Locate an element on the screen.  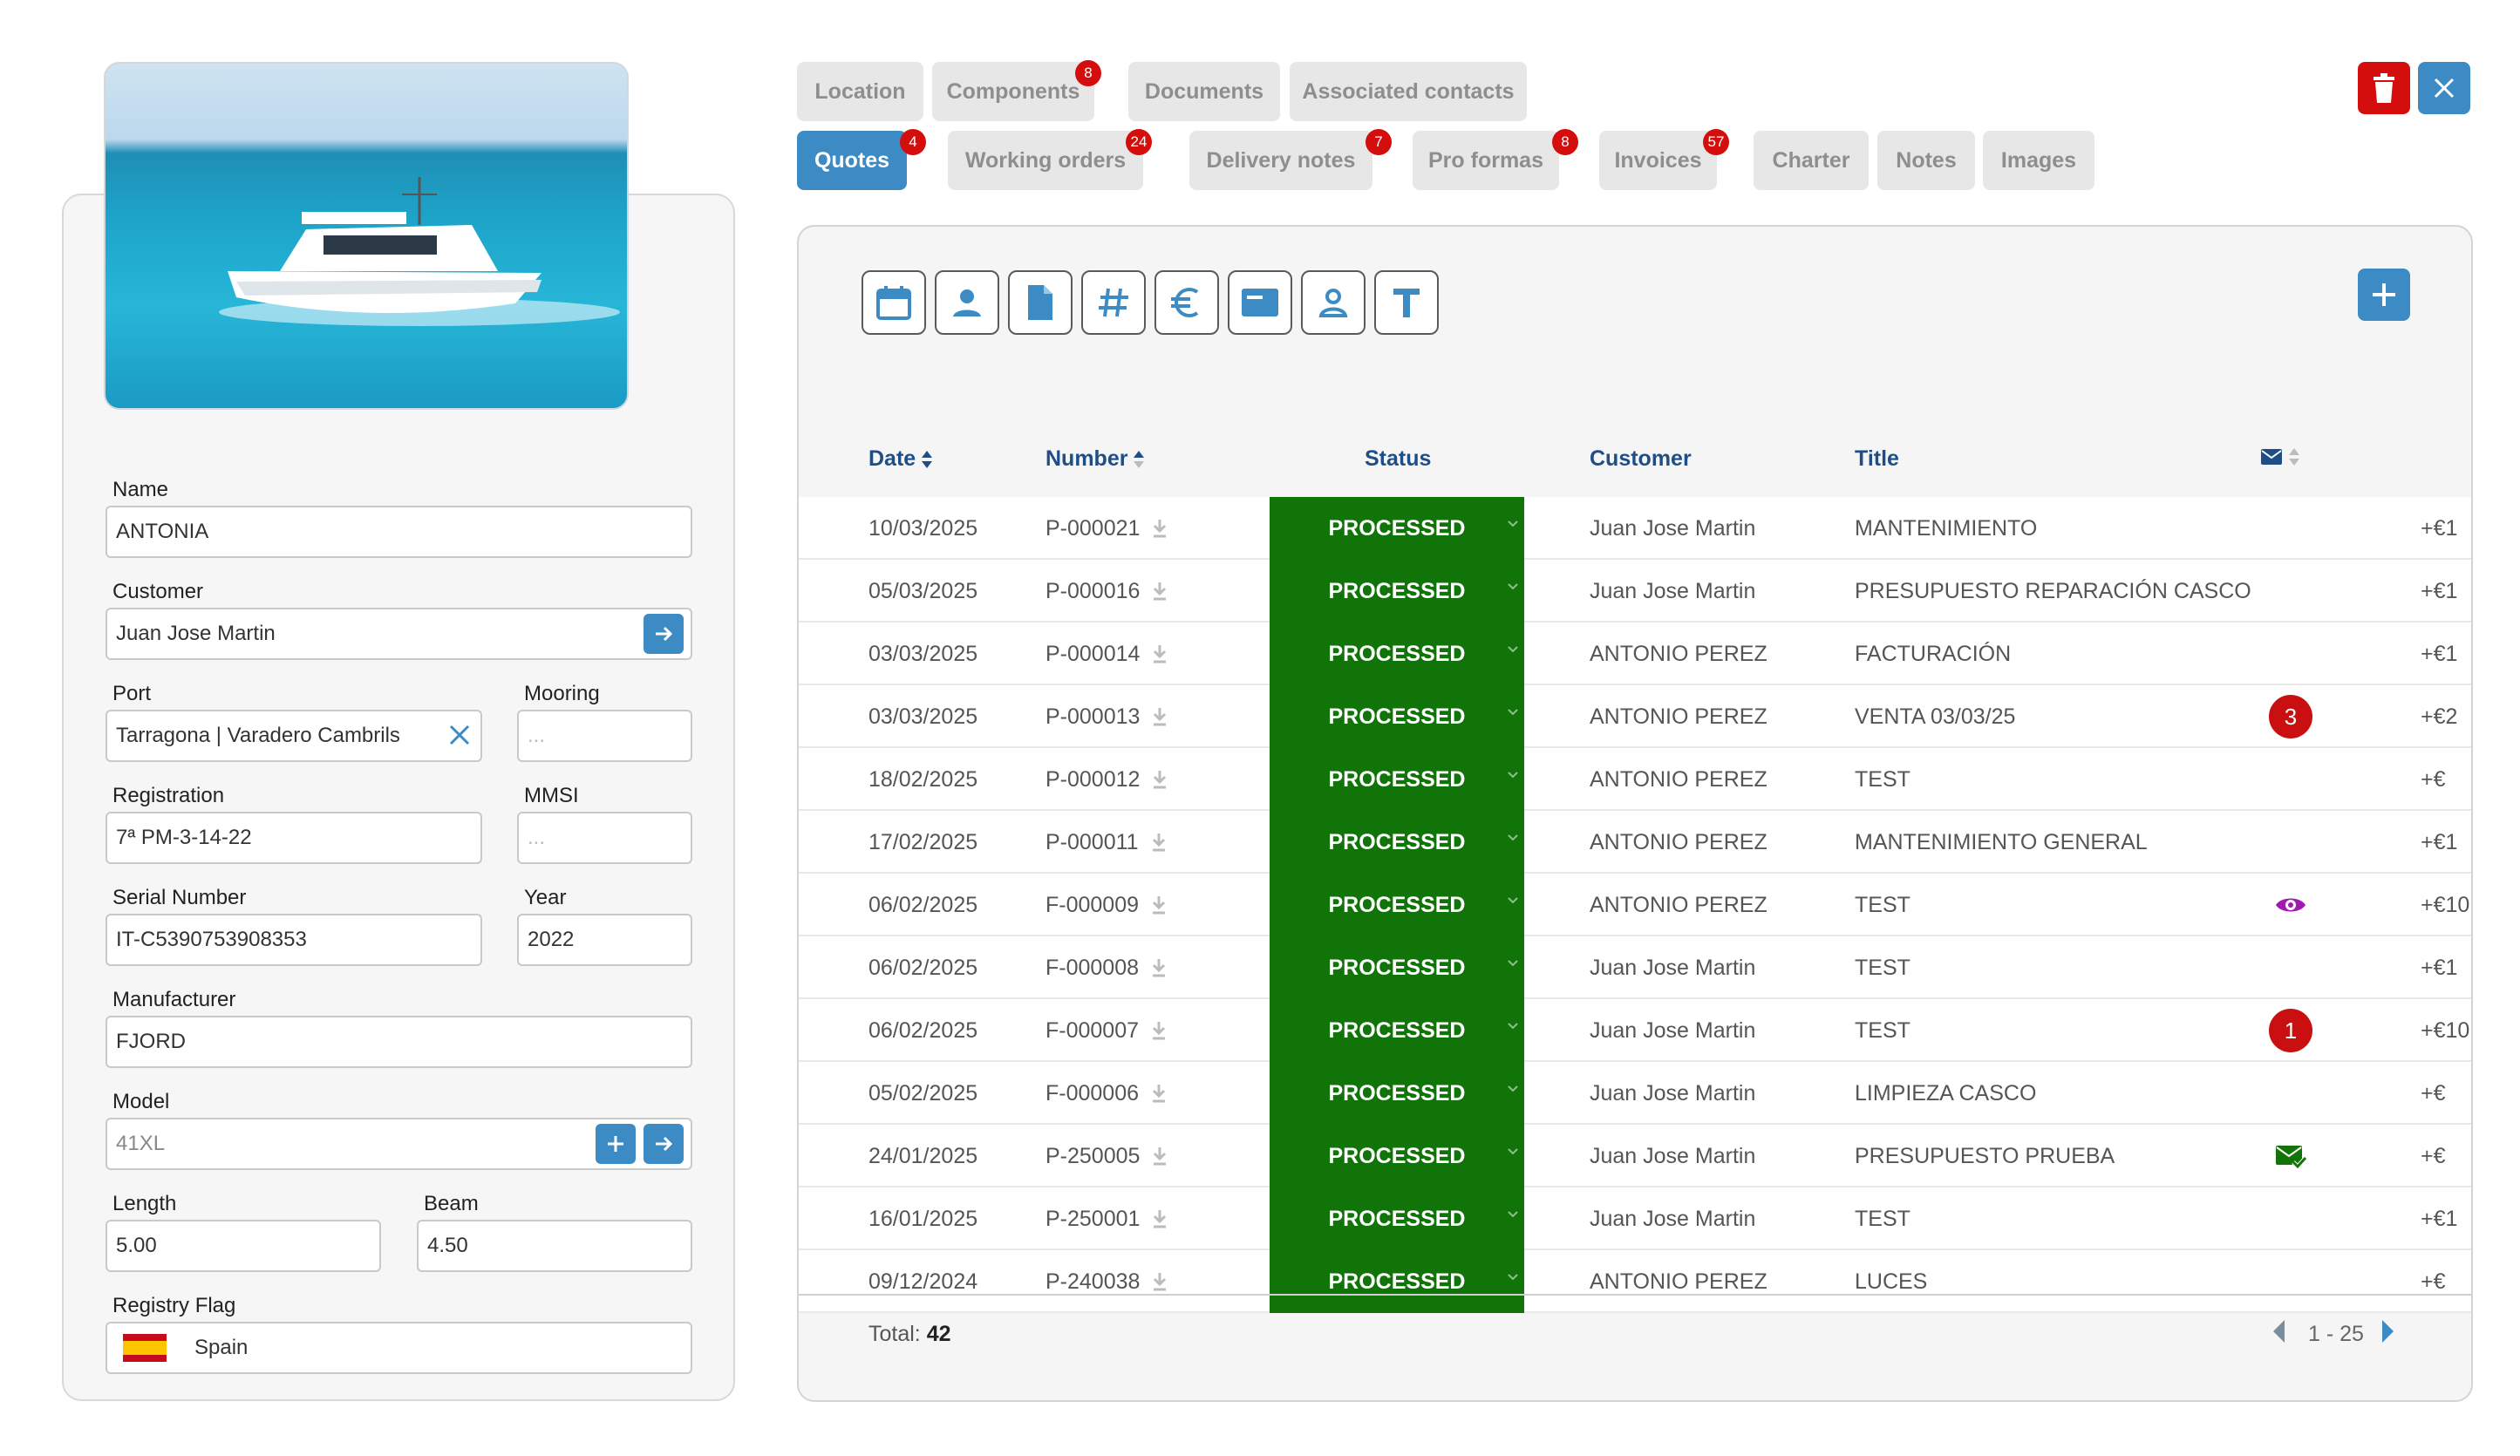
delete-button is located at coordinates (2384, 88).